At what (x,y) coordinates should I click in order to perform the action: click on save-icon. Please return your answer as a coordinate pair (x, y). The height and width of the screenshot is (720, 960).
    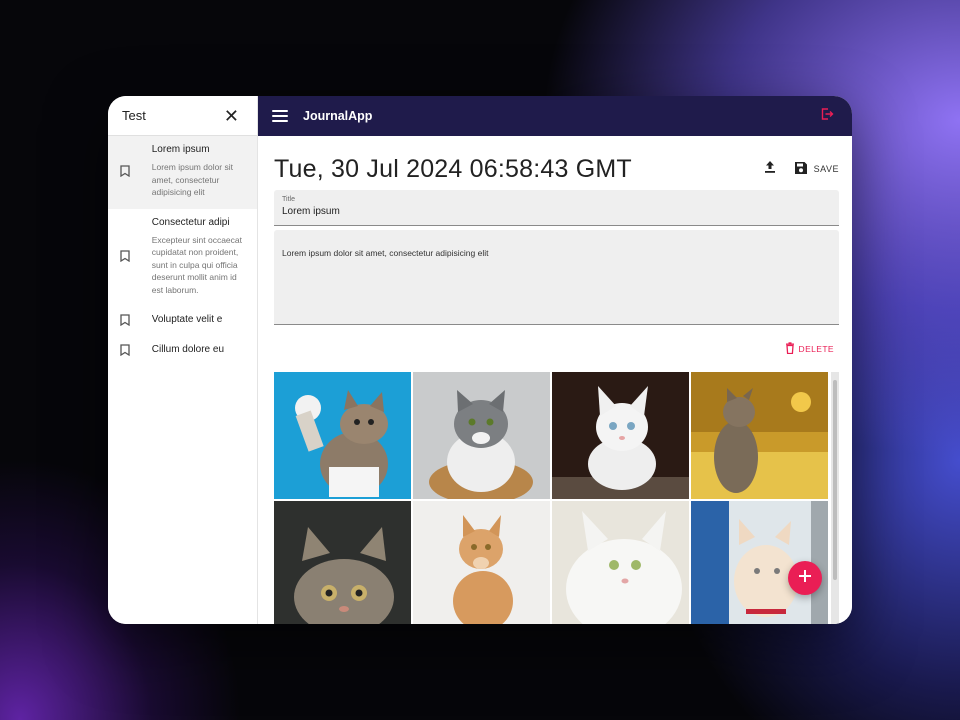
    Looking at the image, I should click on (801, 169).